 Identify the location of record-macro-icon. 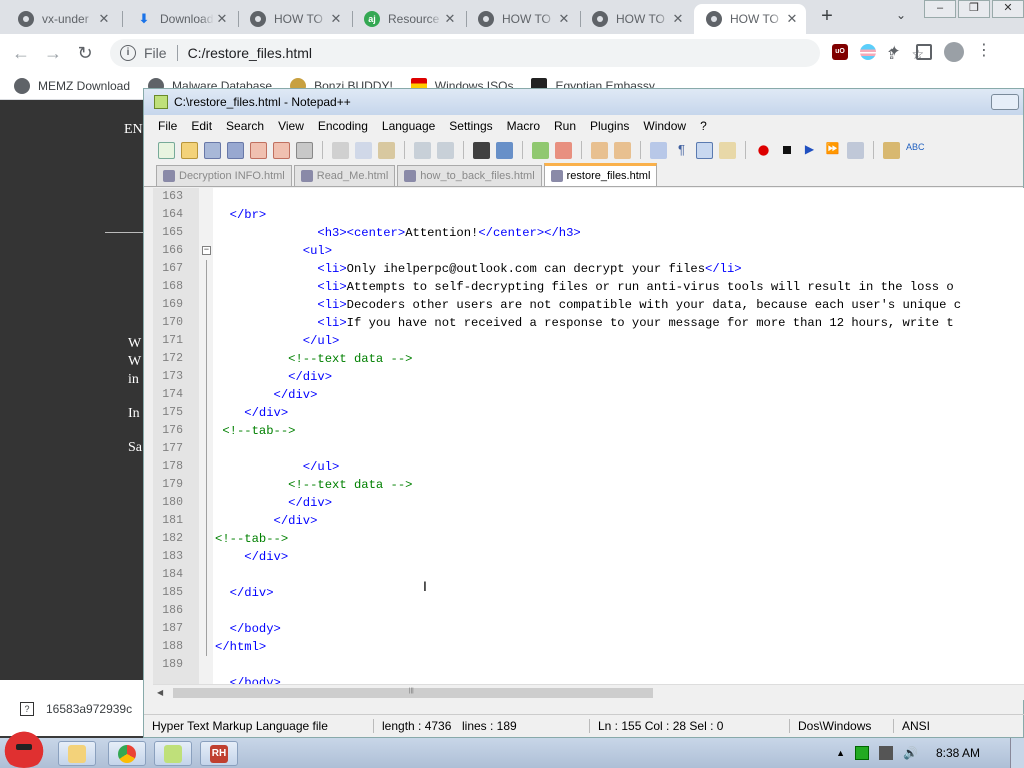
(763, 150).